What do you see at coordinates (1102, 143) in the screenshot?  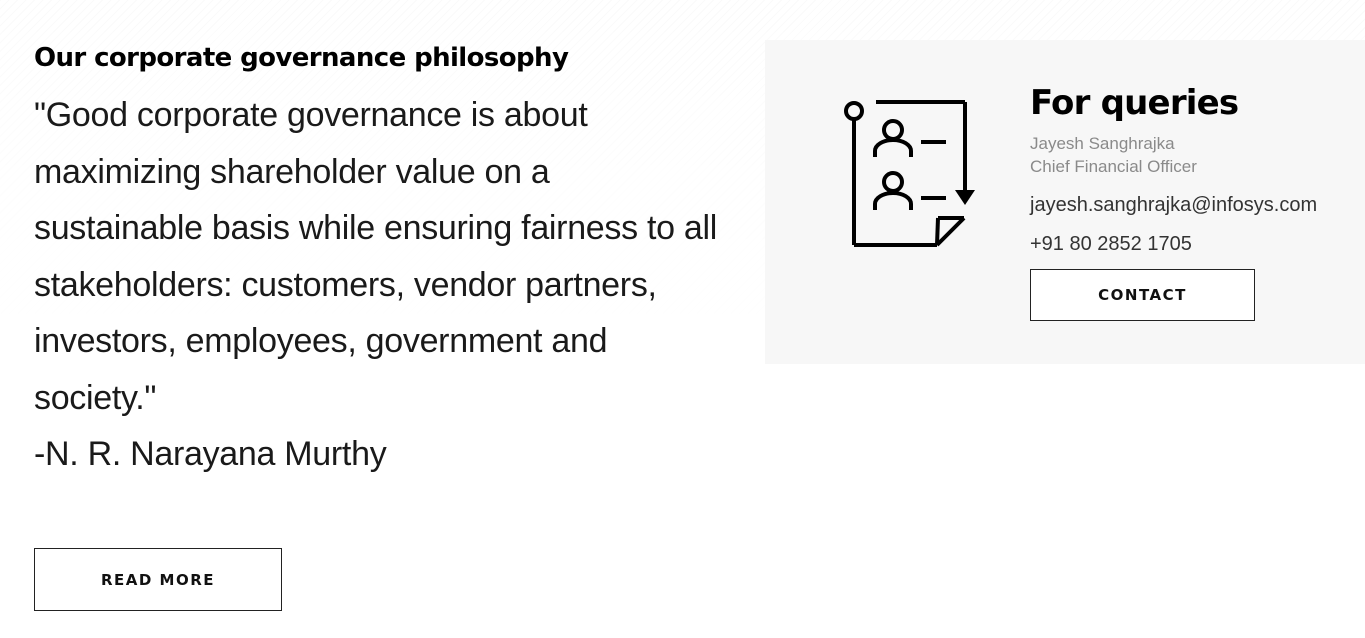 I see `contact-name: Jayesh Sanghrajka` at bounding box center [1102, 143].